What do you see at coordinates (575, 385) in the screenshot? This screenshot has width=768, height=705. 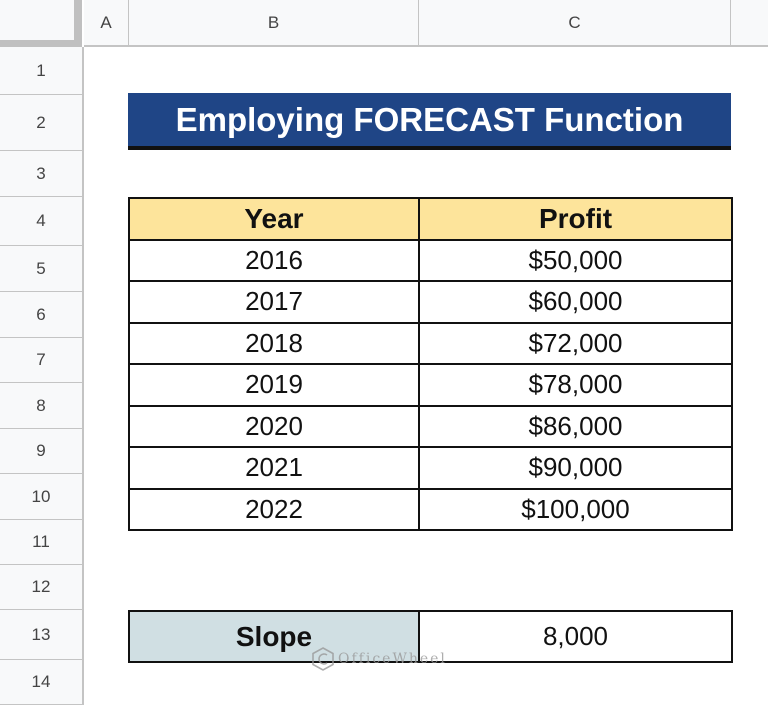 I see `profit-cell: $78,000` at bounding box center [575, 385].